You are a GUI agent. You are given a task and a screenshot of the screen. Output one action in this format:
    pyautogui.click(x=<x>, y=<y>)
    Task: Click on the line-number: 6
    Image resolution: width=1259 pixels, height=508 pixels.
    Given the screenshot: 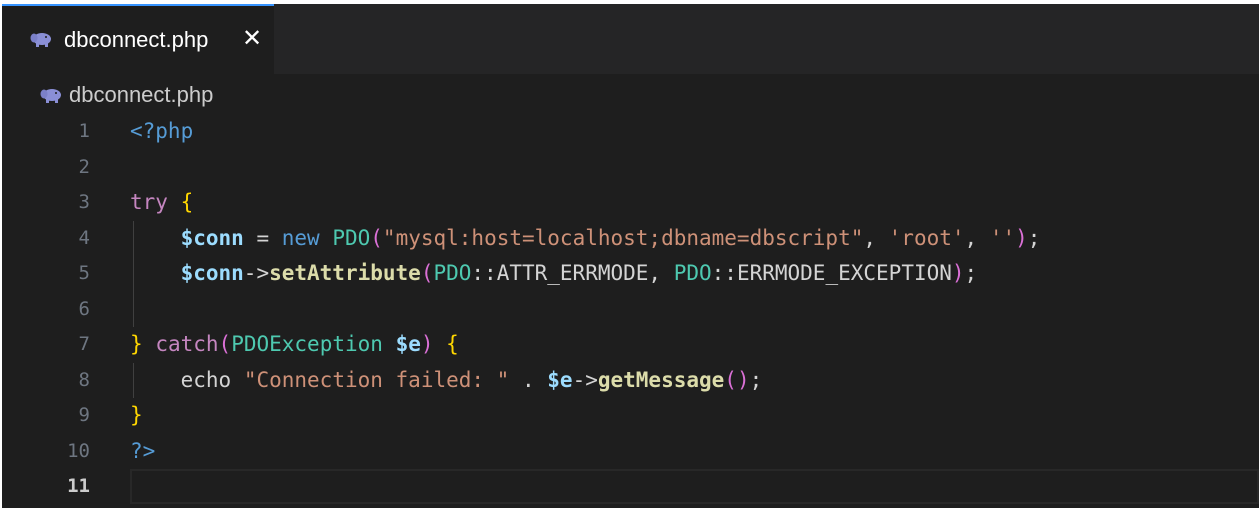 What is the action you would take?
    pyautogui.click(x=84, y=308)
    